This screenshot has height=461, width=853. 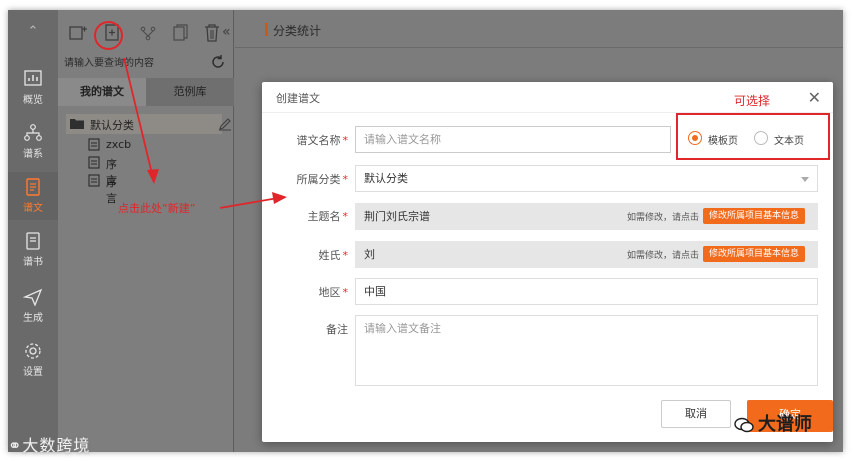 What do you see at coordinates (386, 178) in the screenshot?
I see `category-value: 默认分类` at bounding box center [386, 178].